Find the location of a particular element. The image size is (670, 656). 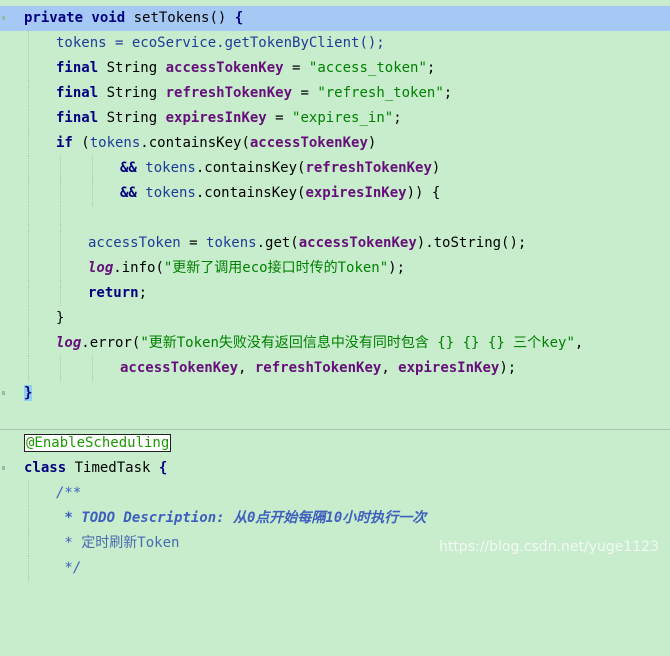

code-line-content: * TODO Description: 从0点开始每隔10小时执行一次 is located at coordinates (241, 518).